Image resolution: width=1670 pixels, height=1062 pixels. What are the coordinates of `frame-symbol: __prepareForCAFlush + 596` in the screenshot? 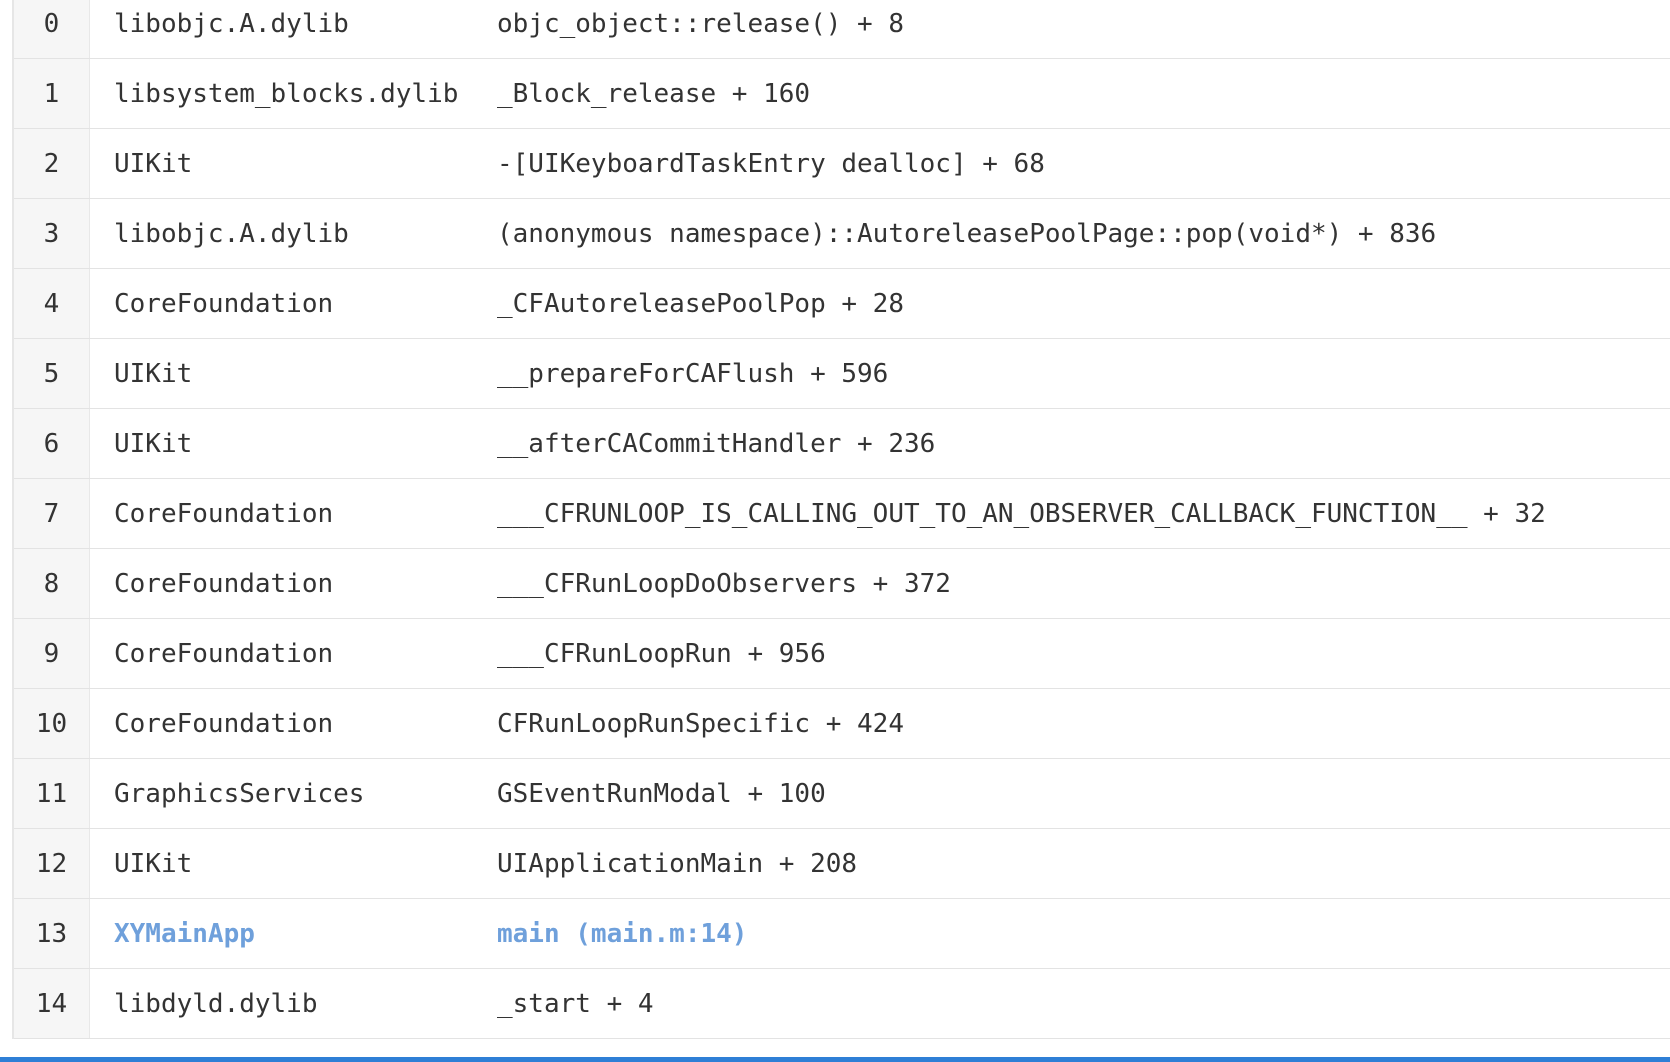 It's located at (693, 373).